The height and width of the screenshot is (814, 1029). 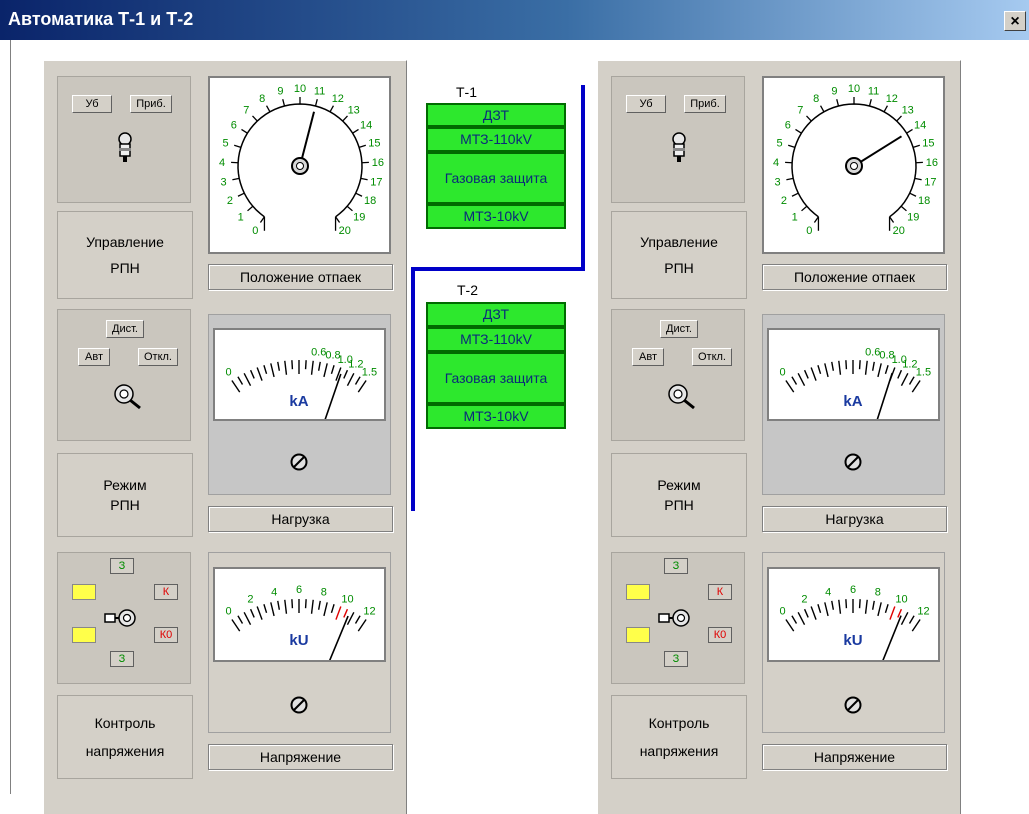 I want to click on tap-tick-label: 4, so click(x=222, y=163).